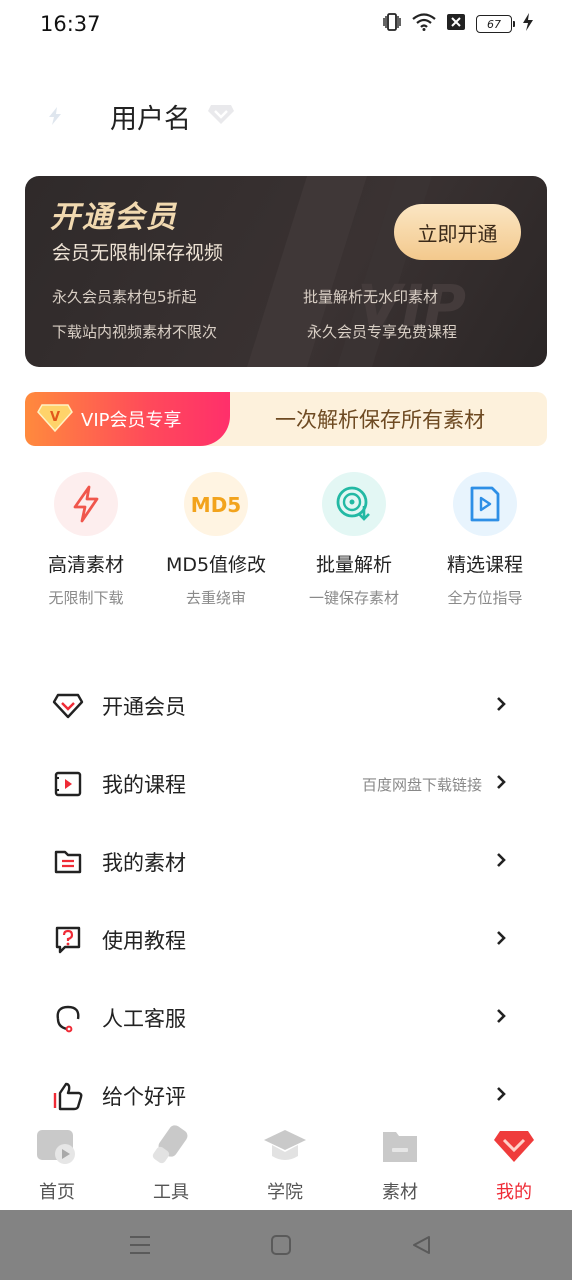  What do you see at coordinates (421, 1245) in the screenshot?
I see `back-icon` at bounding box center [421, 1245].